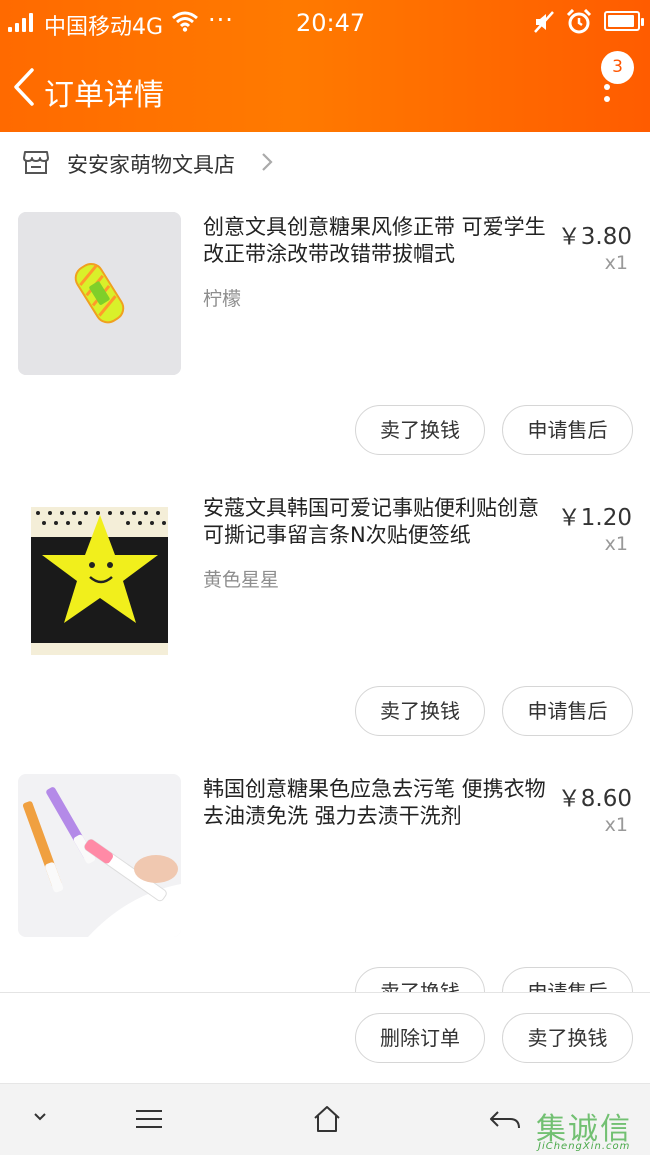  I want to click on sell-order-button: 卖了换钱, so click(567, 1038).